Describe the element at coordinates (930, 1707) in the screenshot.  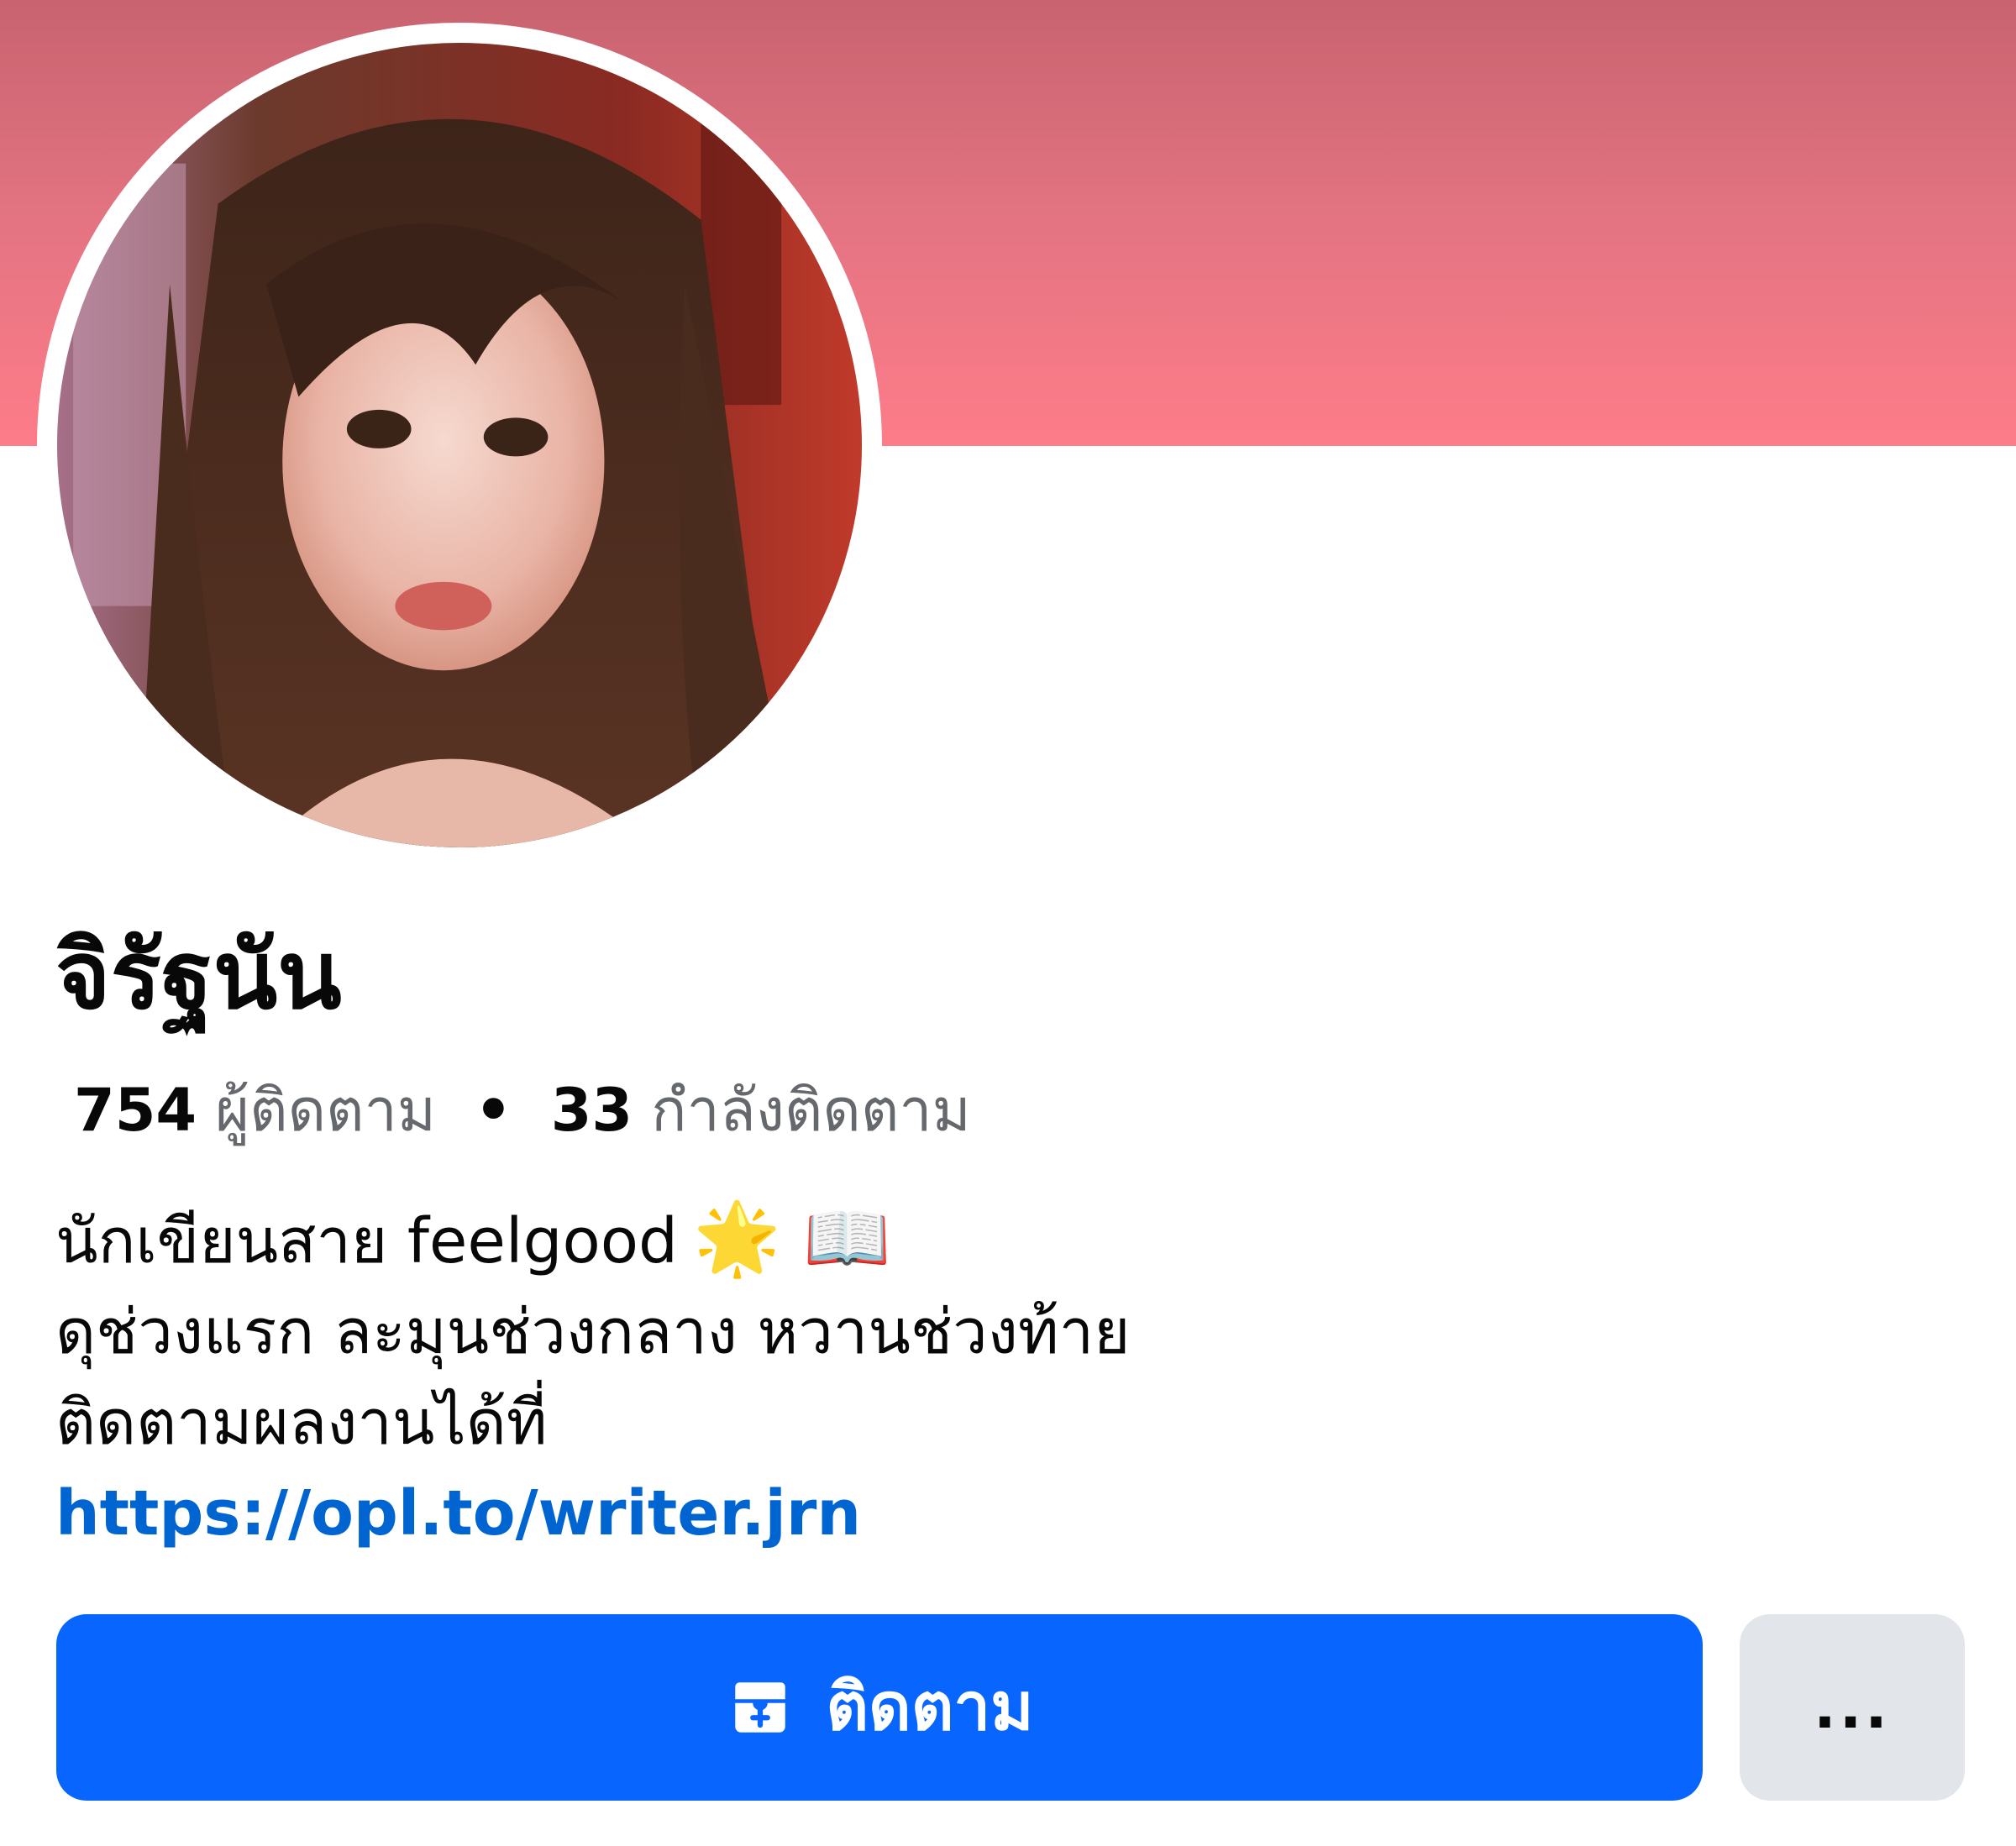
I see `follow-button-label: ติดตาม` at that location.